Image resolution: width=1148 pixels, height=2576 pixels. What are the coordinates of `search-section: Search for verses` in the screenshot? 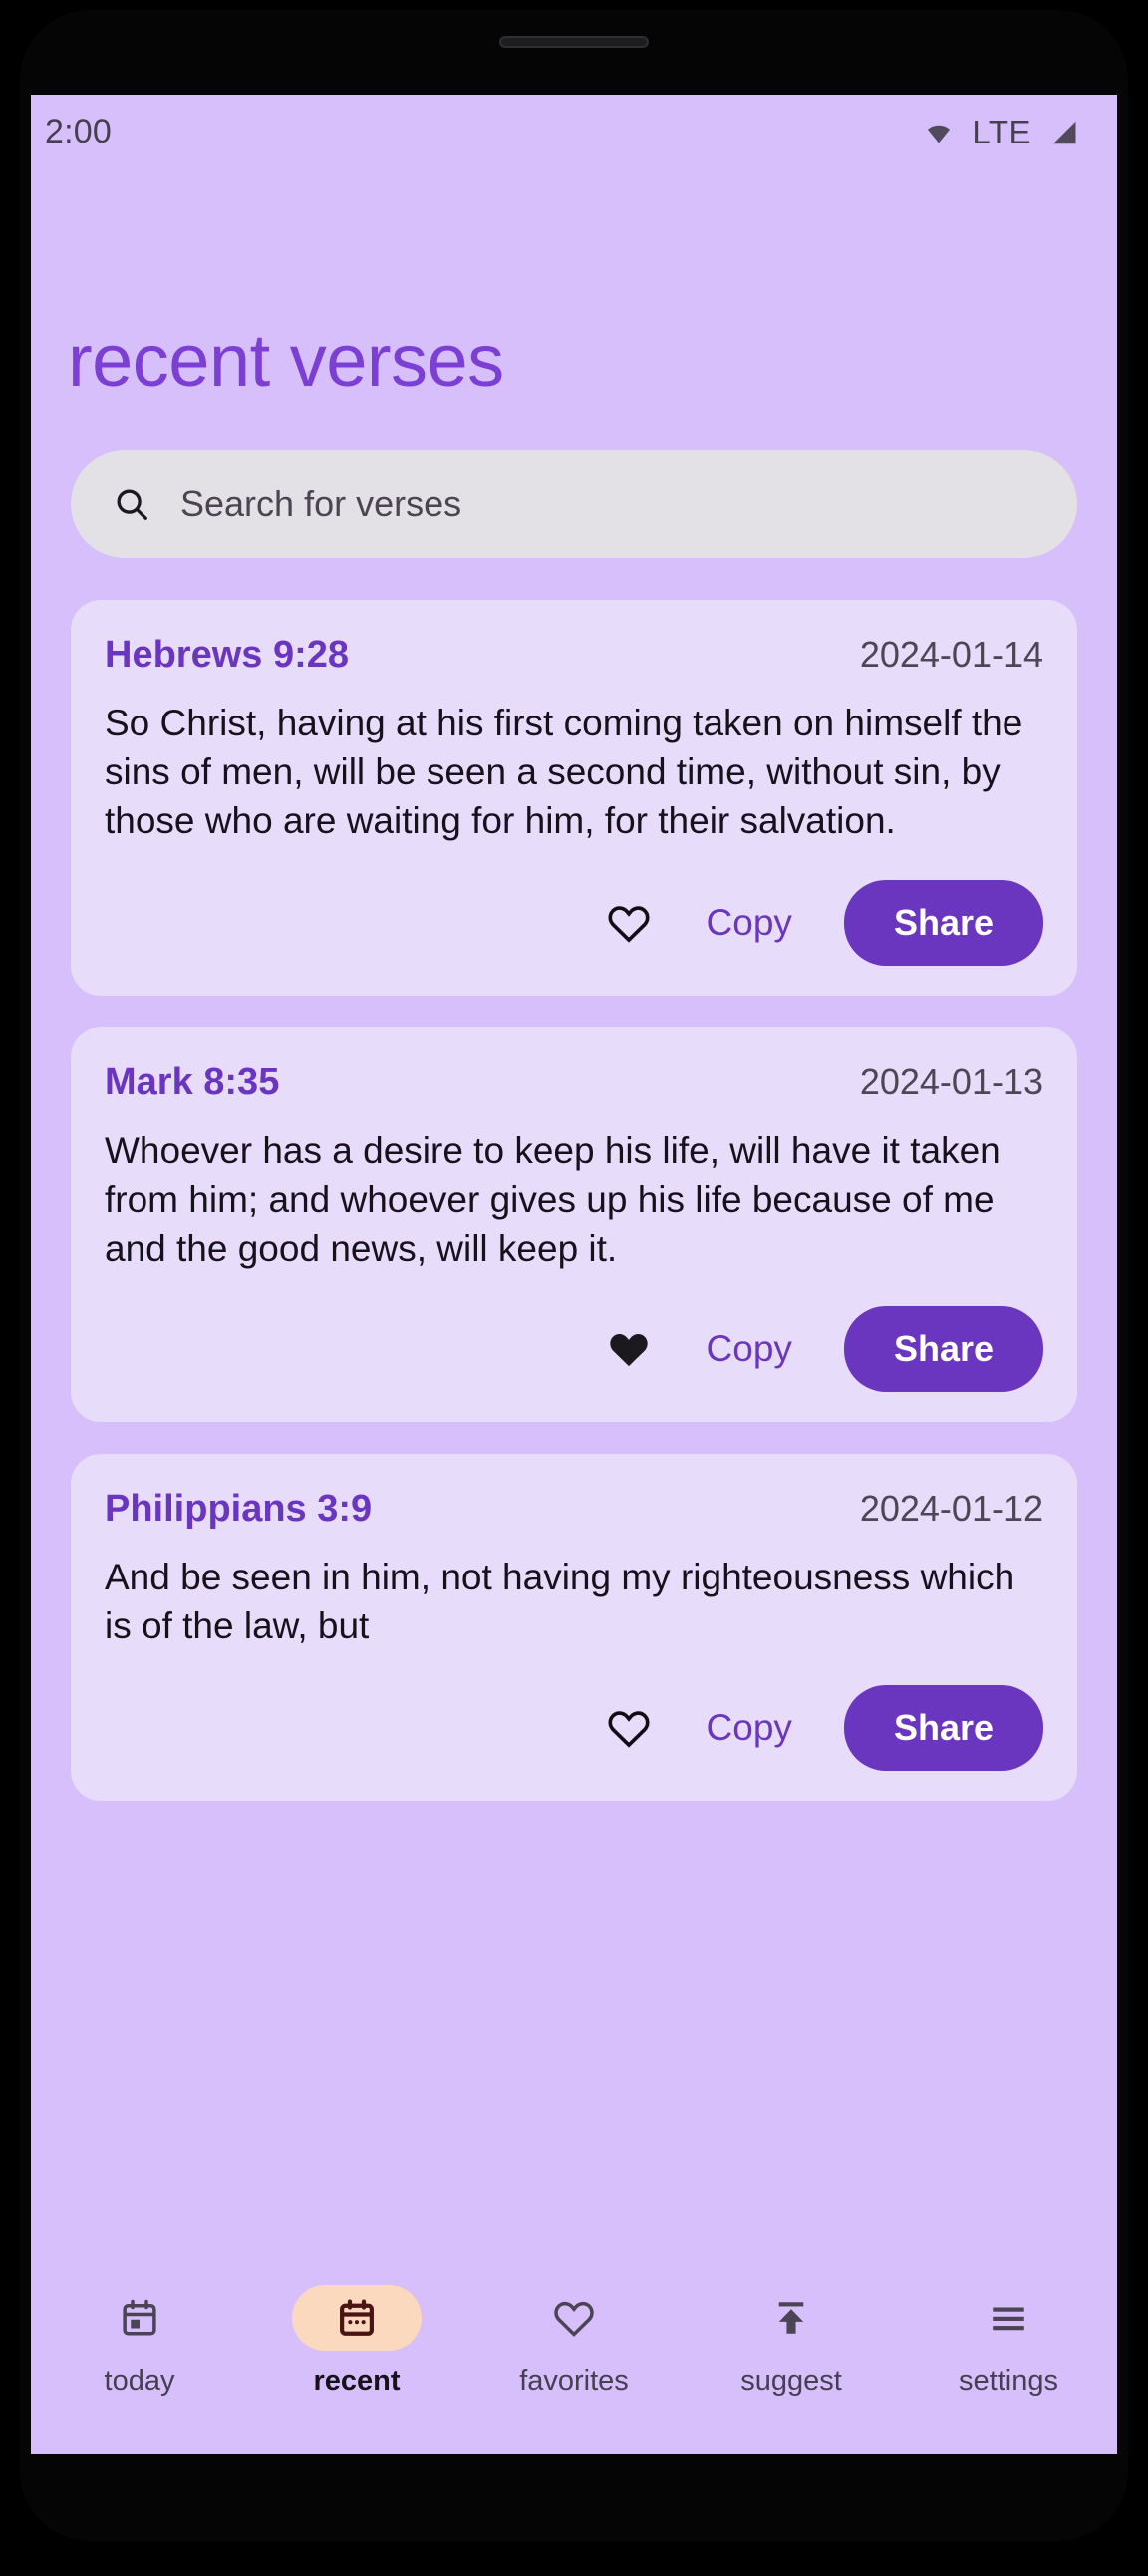 It's located at (574, 478).